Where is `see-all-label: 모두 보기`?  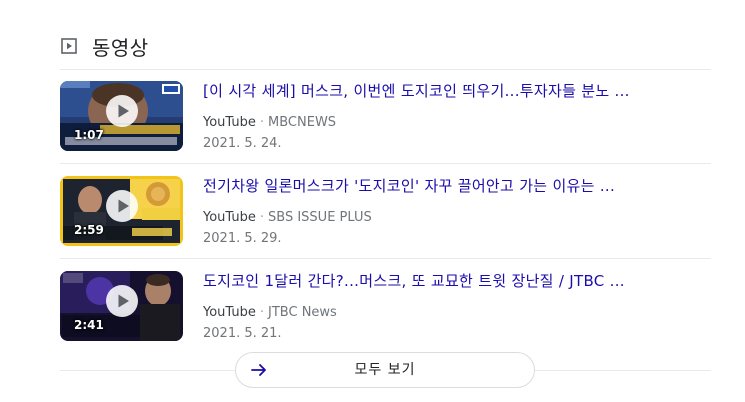 see-all-label: 모두 보기 is located at coordinates (385, 370).